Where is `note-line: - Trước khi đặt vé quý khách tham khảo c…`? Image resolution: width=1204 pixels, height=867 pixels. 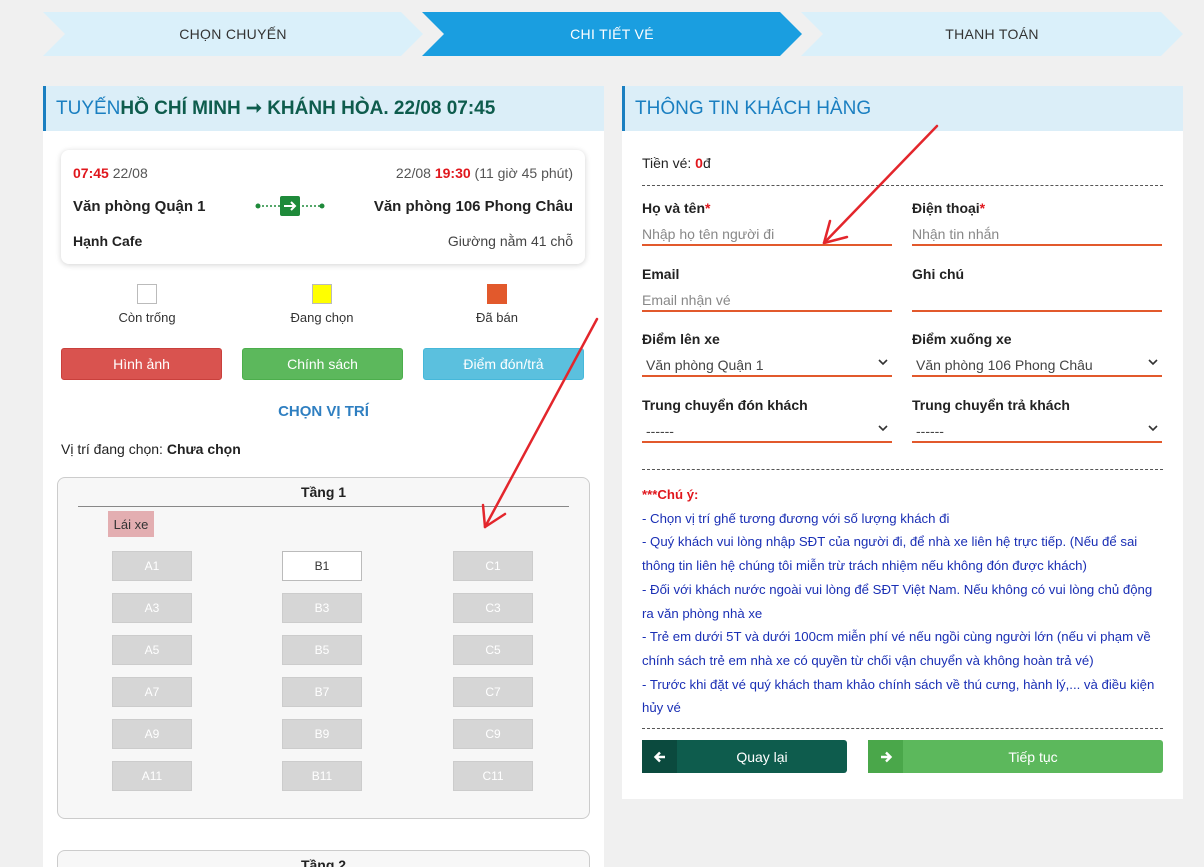
note-line: - Trước khi đặt vé quý khách tham khảo c… is located at coordinates (898, 696).